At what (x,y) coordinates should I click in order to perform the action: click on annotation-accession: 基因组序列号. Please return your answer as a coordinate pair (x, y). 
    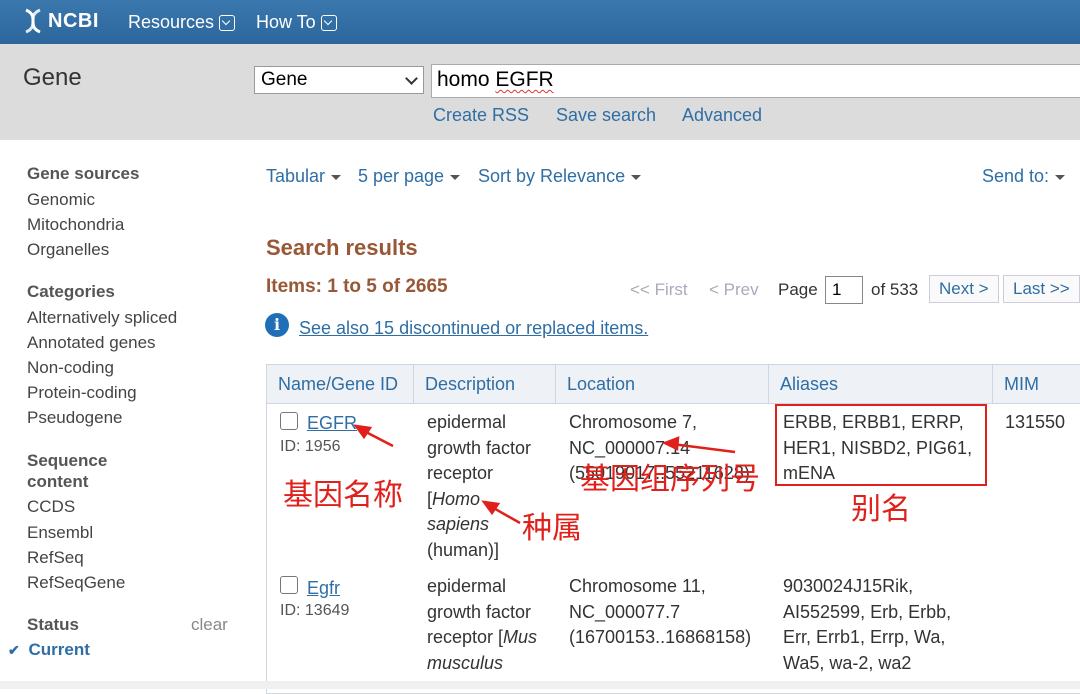
    Looking at the image, I should click on (670, 479).